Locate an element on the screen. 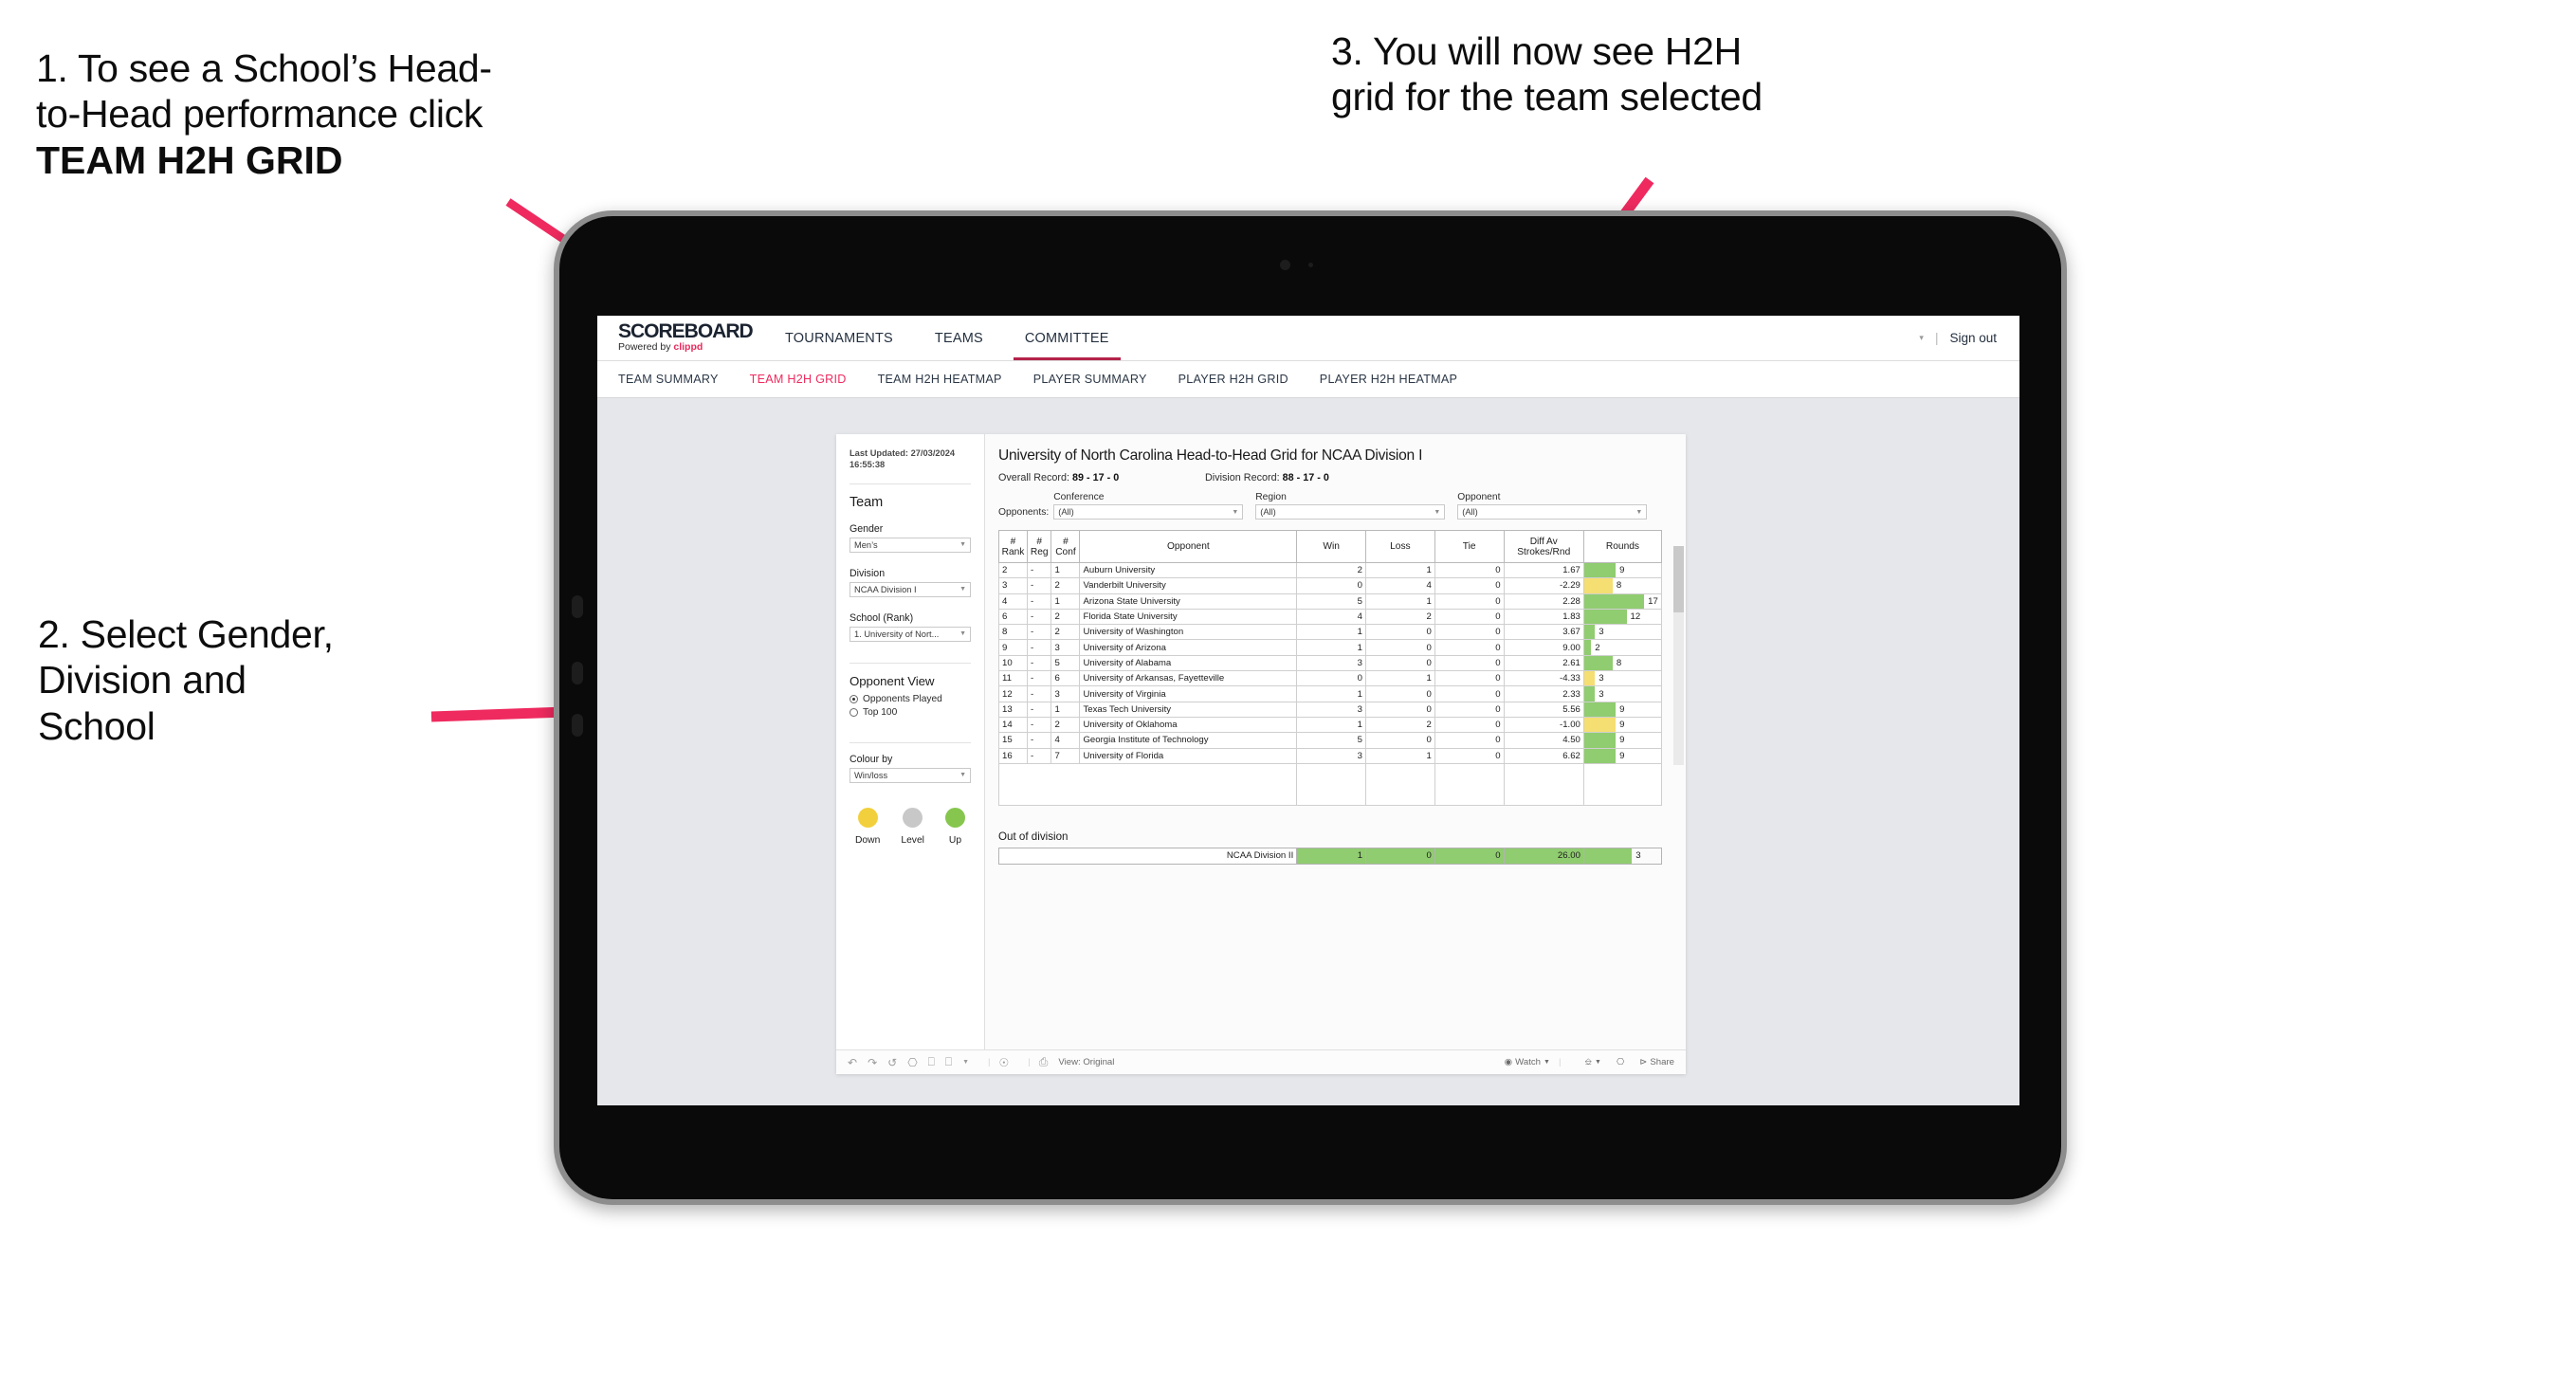 This screenshot has width=2576, height=1386. tab-team-summary: TEAM SUMMARY is located at coordinates (668, 380).